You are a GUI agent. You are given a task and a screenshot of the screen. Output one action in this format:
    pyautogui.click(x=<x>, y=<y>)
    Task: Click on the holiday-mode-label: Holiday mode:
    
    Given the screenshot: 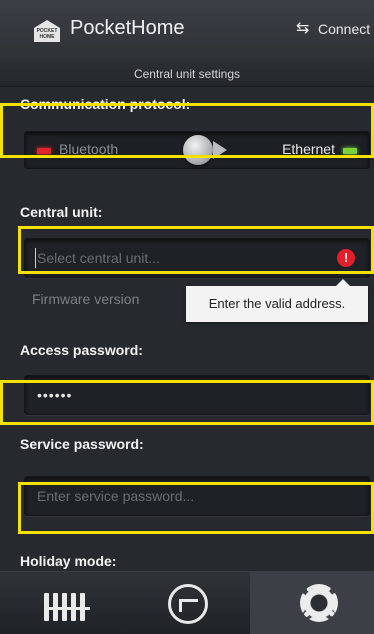 What is the action you would take?
    pyautogui.click(x=68, y=561)
    